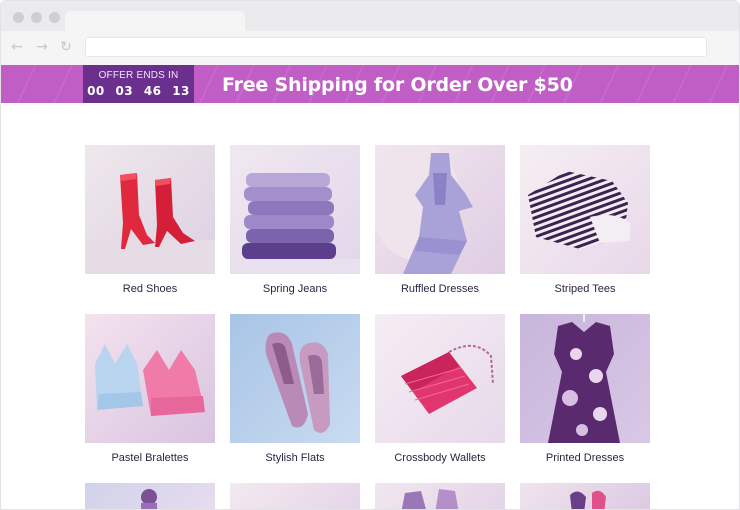 The width and height of the screenshot is (740, 510). What do you see at coordinates (138, 75) in the screenshot?
I see `countdown-label: OFFER ENDS IN` at bounding box center [138, 75].